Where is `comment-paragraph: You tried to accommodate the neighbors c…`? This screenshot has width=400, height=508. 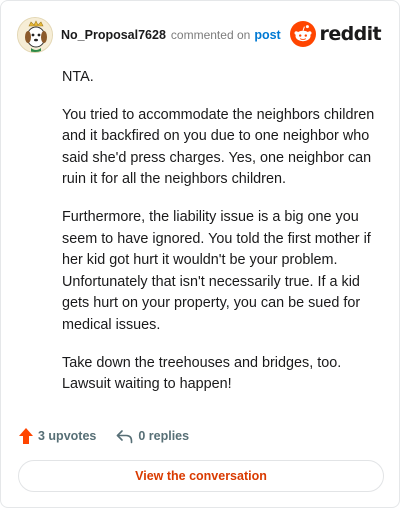 comment-paragraph: You tried to accommodate the neighbors c… is located at coordinates (218, 147).